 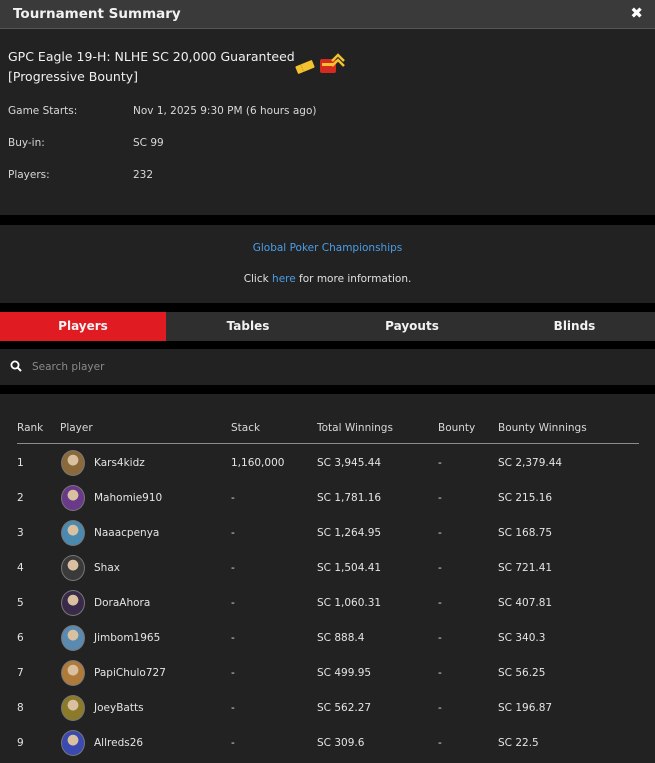 What do you see at coordinates (349, 533) in the screenshot?
I see `total-winnings-cell: SC 1,264.95` at bounding box center [349, 533].